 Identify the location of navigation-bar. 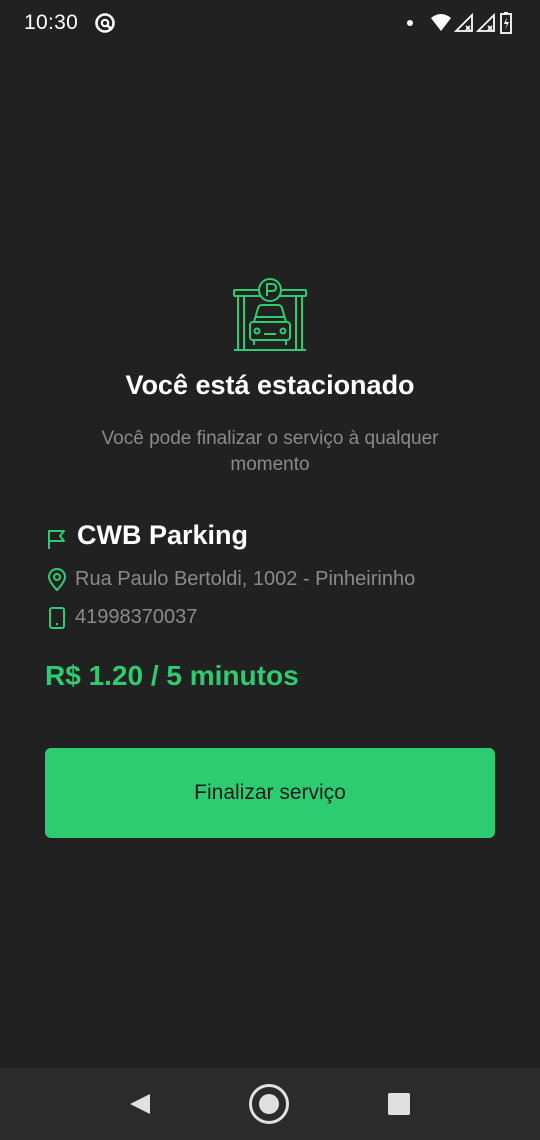
(270, 1104).